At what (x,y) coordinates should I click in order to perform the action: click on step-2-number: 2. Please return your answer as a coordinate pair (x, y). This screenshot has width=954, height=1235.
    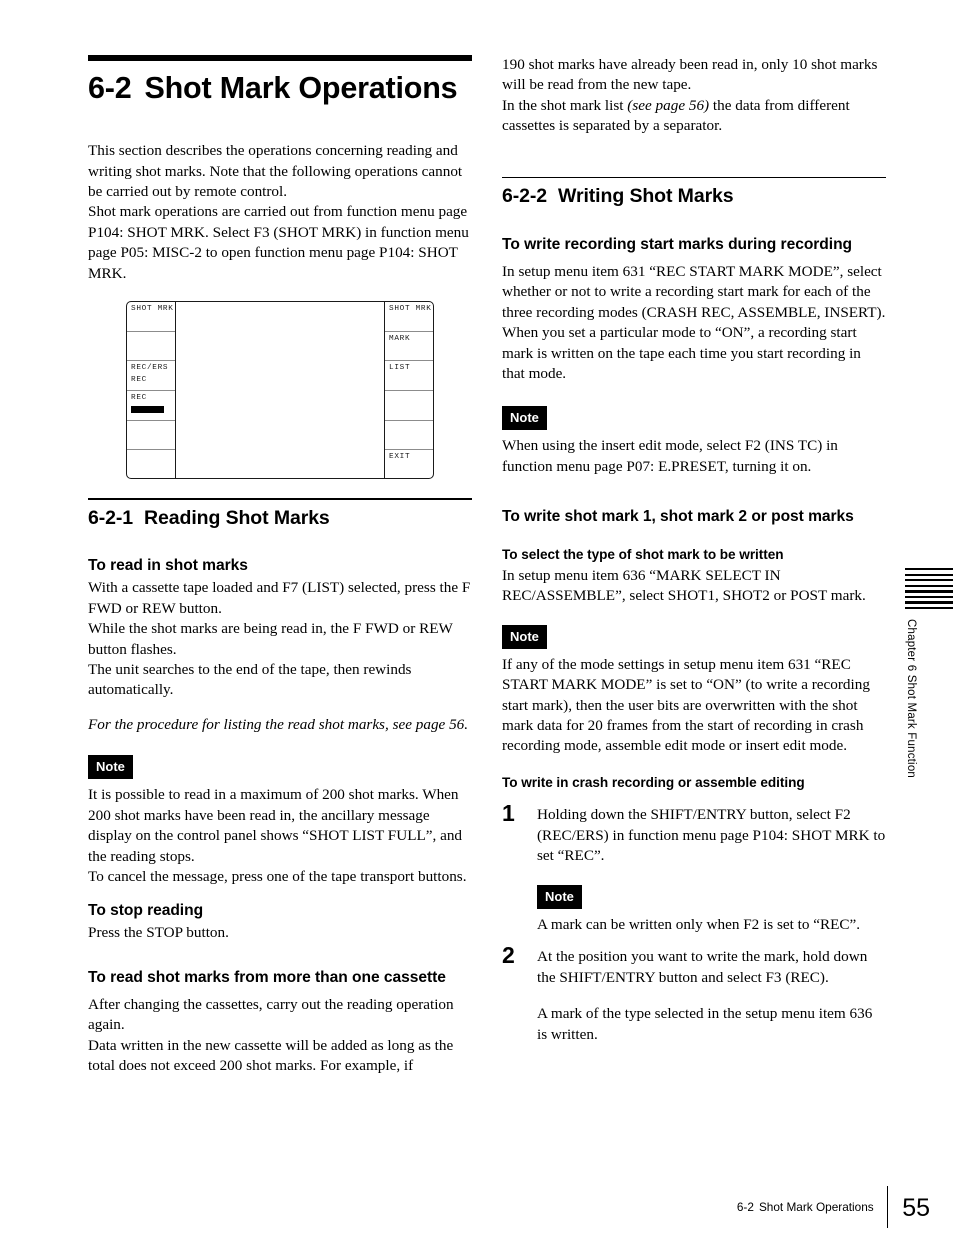
    Looking at the image, I should click on (508, 955).